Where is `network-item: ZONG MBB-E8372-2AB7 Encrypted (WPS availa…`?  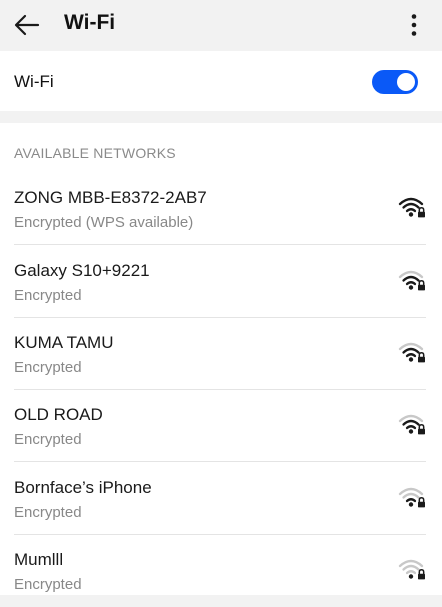
network-item: ZONG MBB-E8372-2AB7 Encrypted (WPS availa… is located at coordinates (221, 209).